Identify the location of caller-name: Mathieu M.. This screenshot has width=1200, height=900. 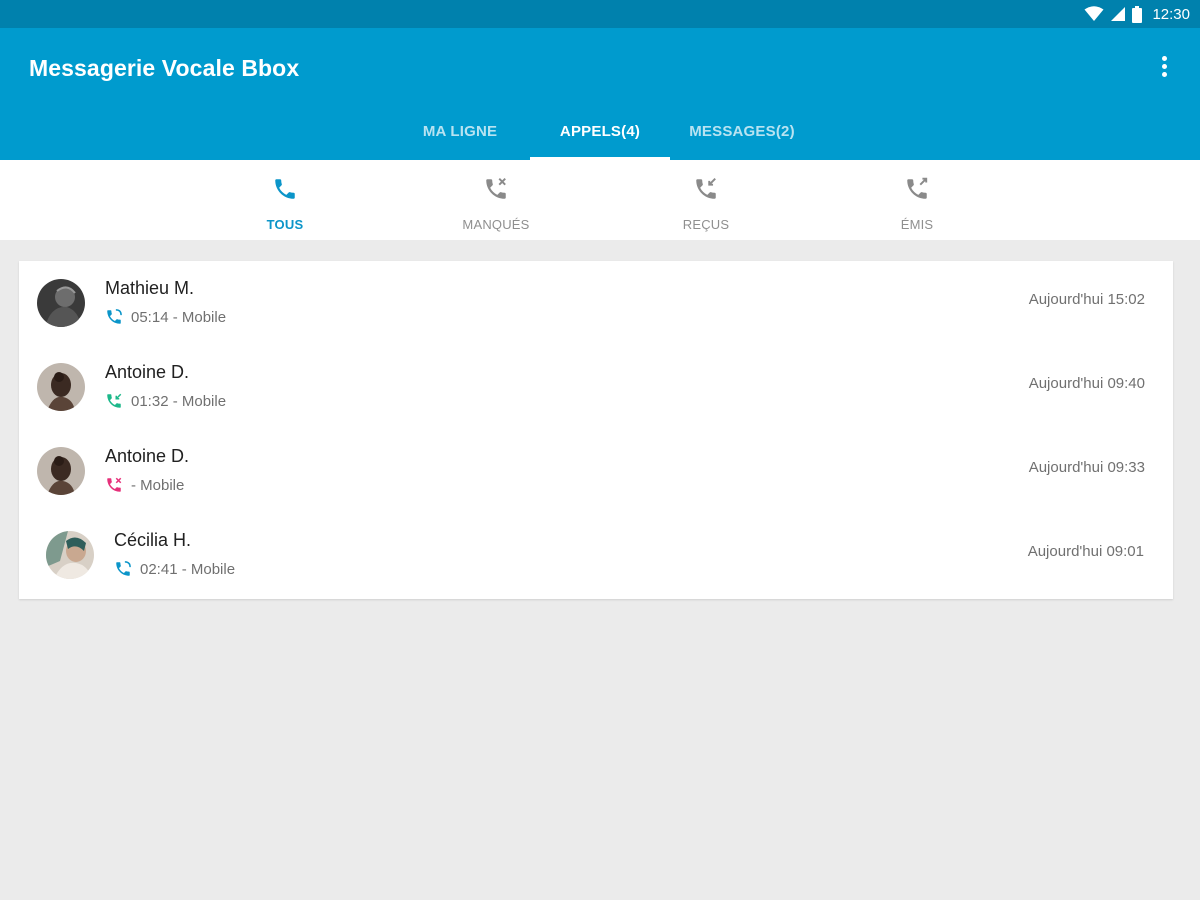
(150, 288).